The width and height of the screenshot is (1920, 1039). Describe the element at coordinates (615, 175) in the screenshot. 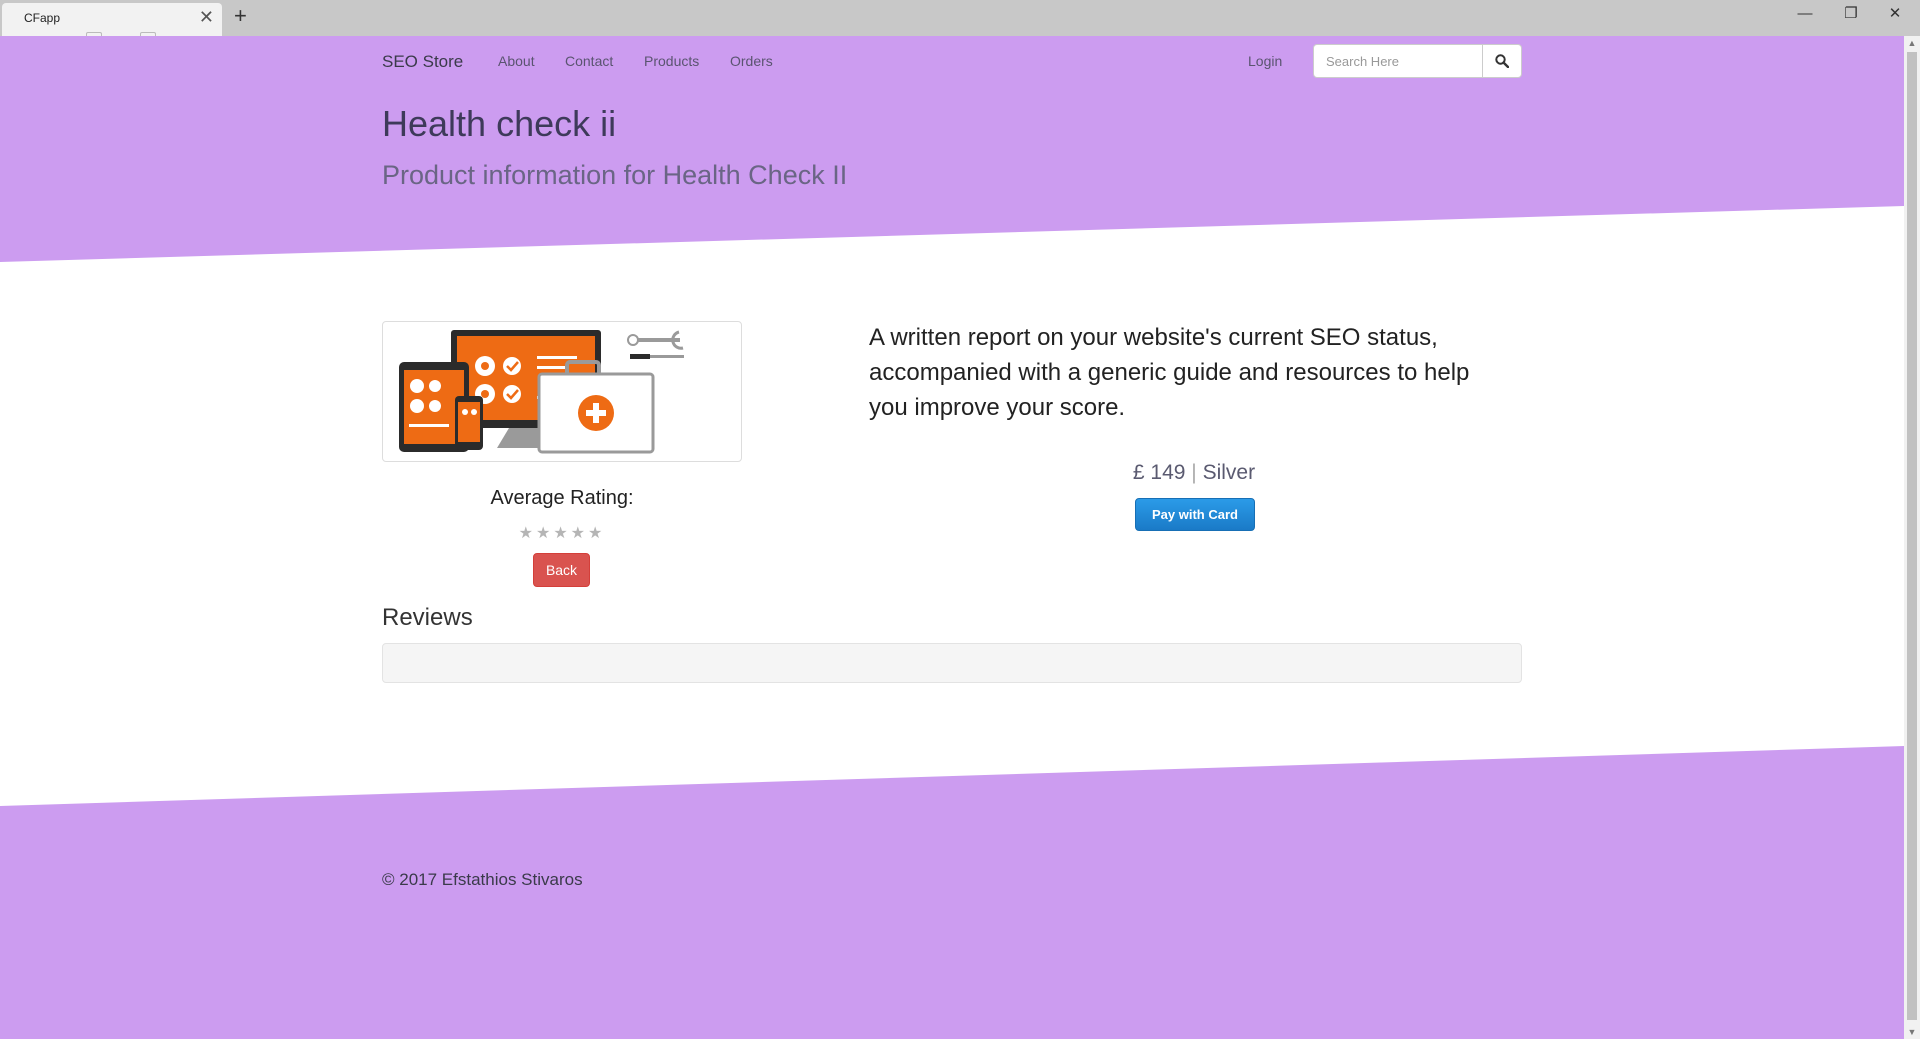

I see `page-subtitle: Product information for Health Check II` at that location.